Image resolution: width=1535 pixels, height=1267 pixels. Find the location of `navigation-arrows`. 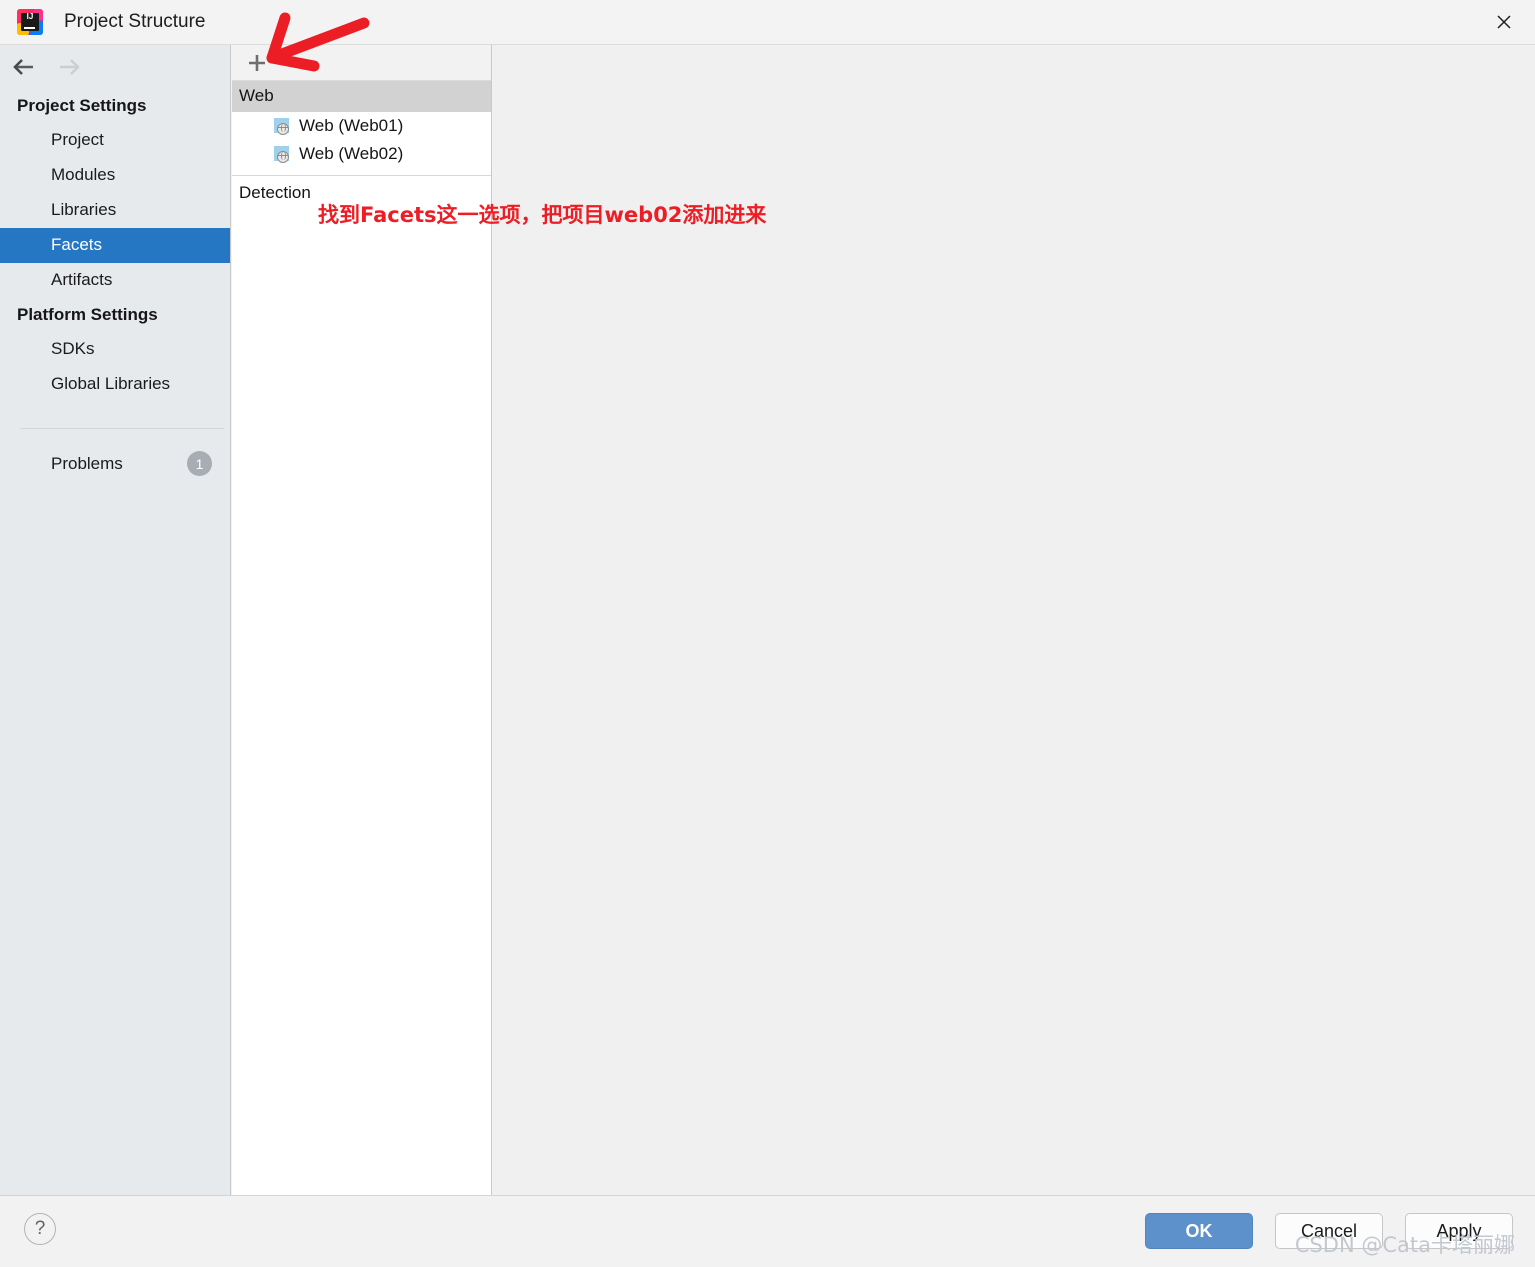

navigation-arrows is located at coordinates (115, 67).